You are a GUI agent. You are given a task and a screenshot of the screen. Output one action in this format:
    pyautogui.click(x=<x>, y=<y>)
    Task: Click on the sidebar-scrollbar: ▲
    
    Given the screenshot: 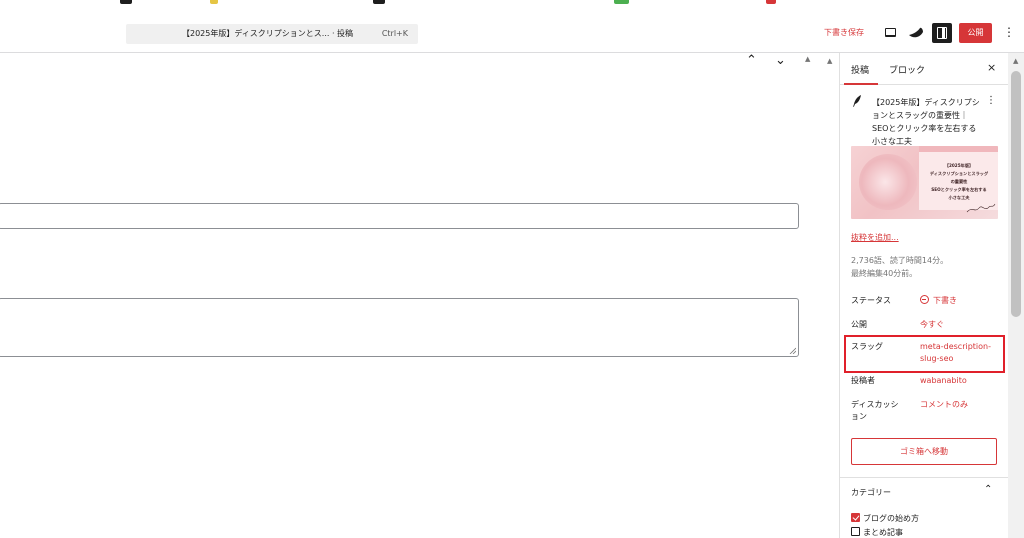 What is the action you would take?
    pyautogui.click(x=1016, y=295)
    